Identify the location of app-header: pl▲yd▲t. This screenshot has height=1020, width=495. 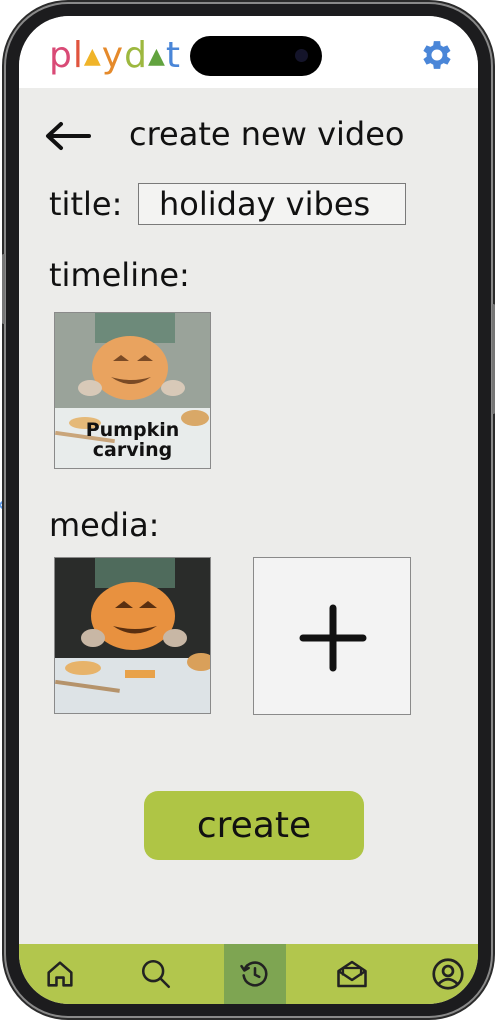
(248, 52).